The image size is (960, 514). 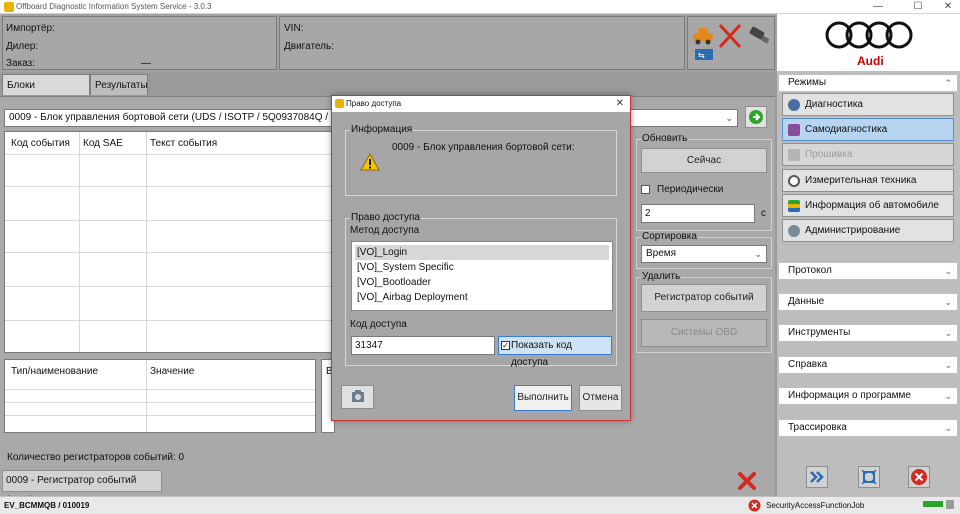 I want to click on delete-obd-button: Системы OBD, so click(x=704, y=333).